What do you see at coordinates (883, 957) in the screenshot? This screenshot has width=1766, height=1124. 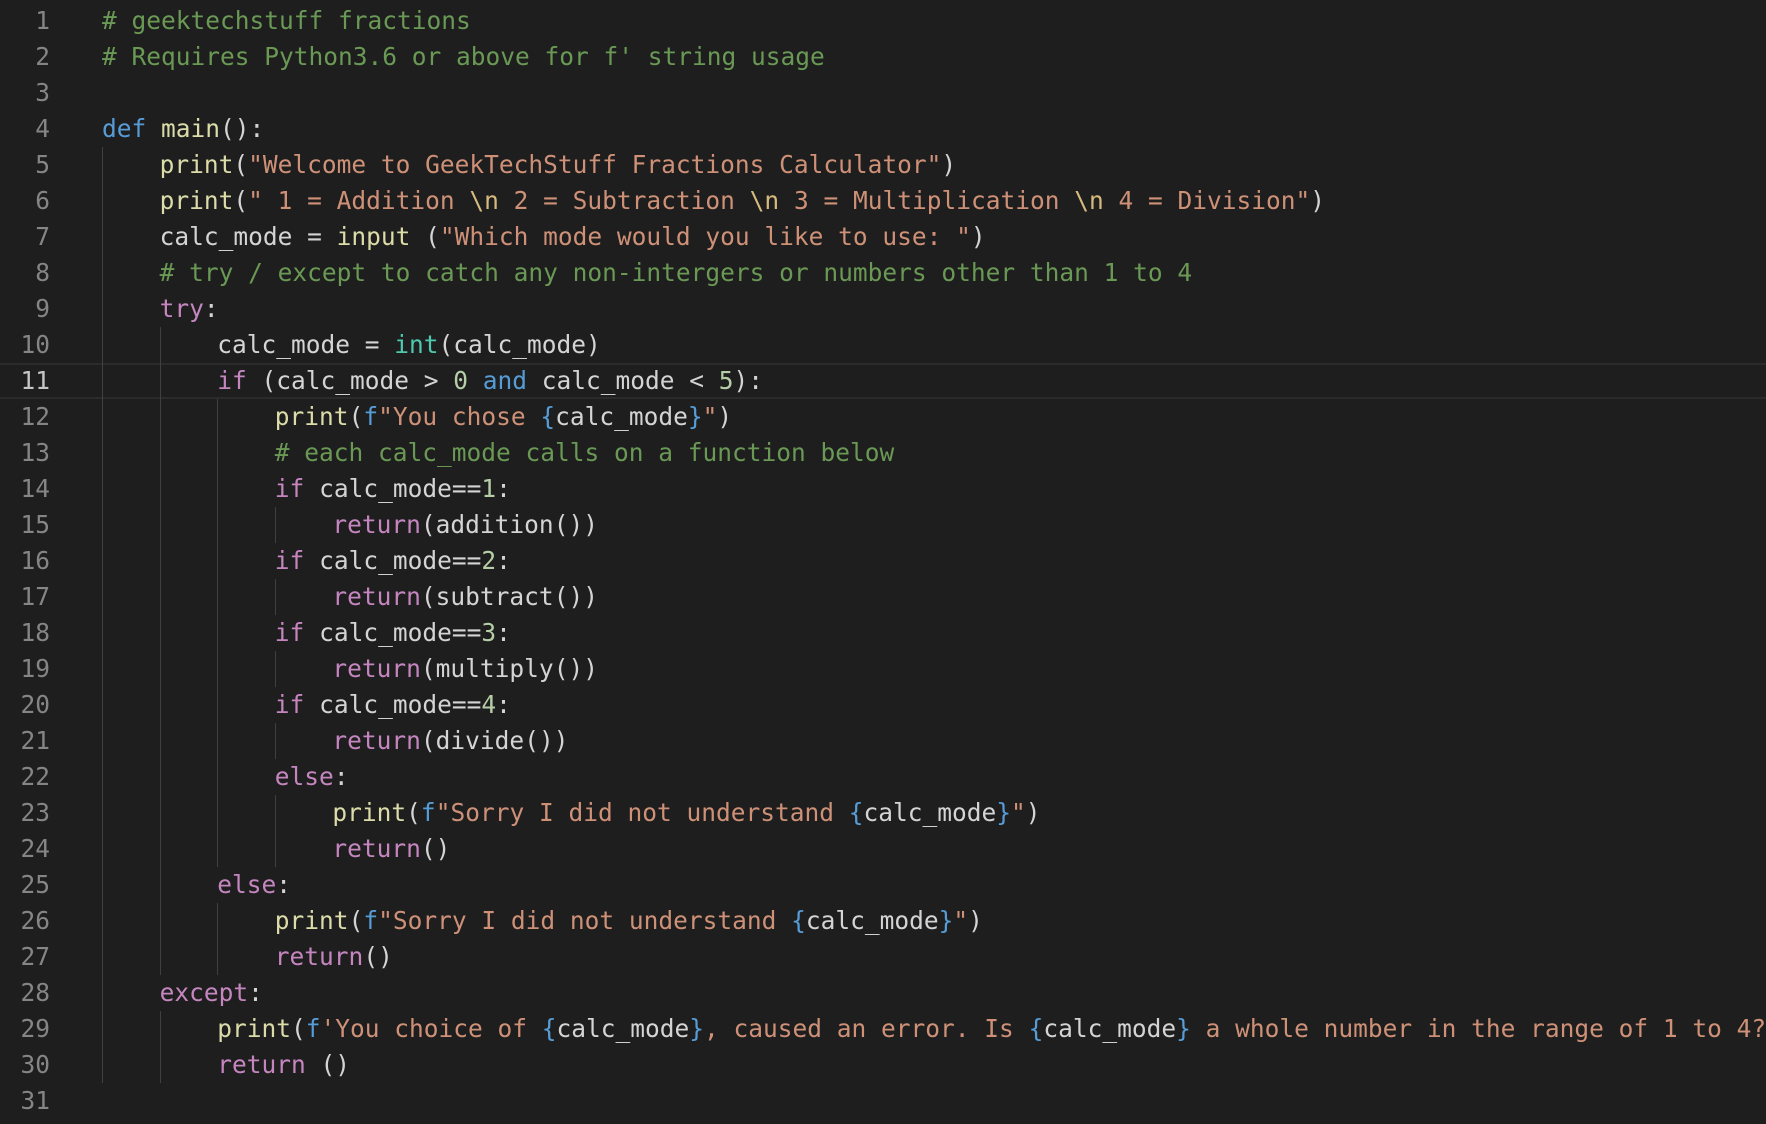 I see `code-line: 27 return()` at bounding box center [883, 957].